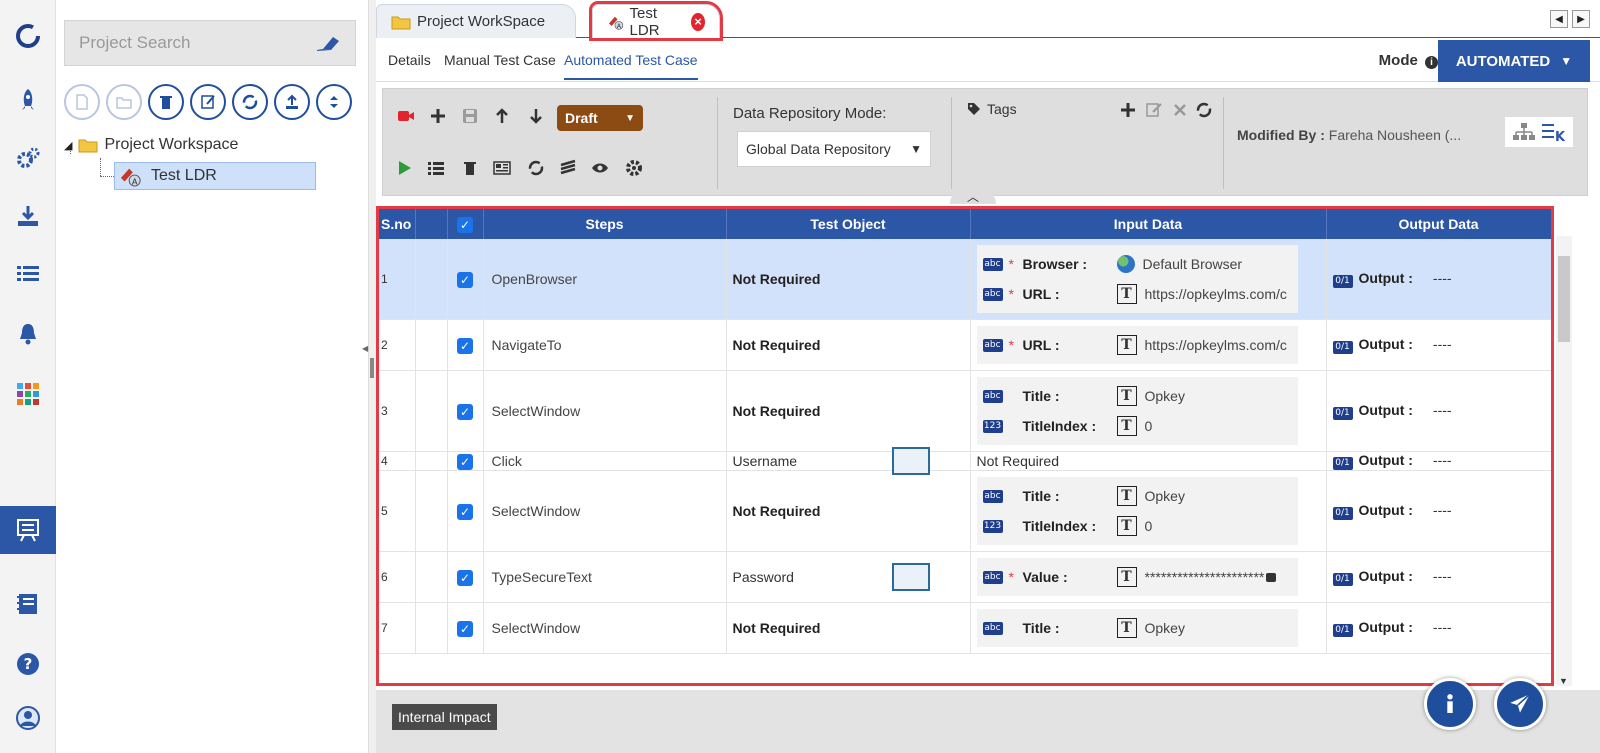 This screenshot has height=753, width=1600. What do you see at coordinates (1148, 461) in the screenshot?
I see `input-data-cell: Not Required` at bounding box center [1148, 461].